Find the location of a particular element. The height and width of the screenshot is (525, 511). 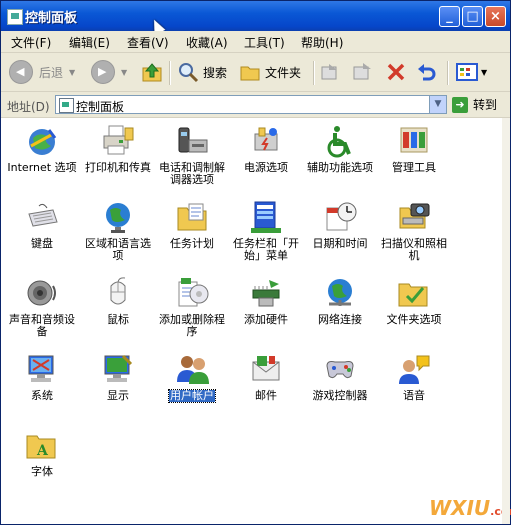

item-game-controllers: 游戏控制器 is located at coordinates (340, 377).